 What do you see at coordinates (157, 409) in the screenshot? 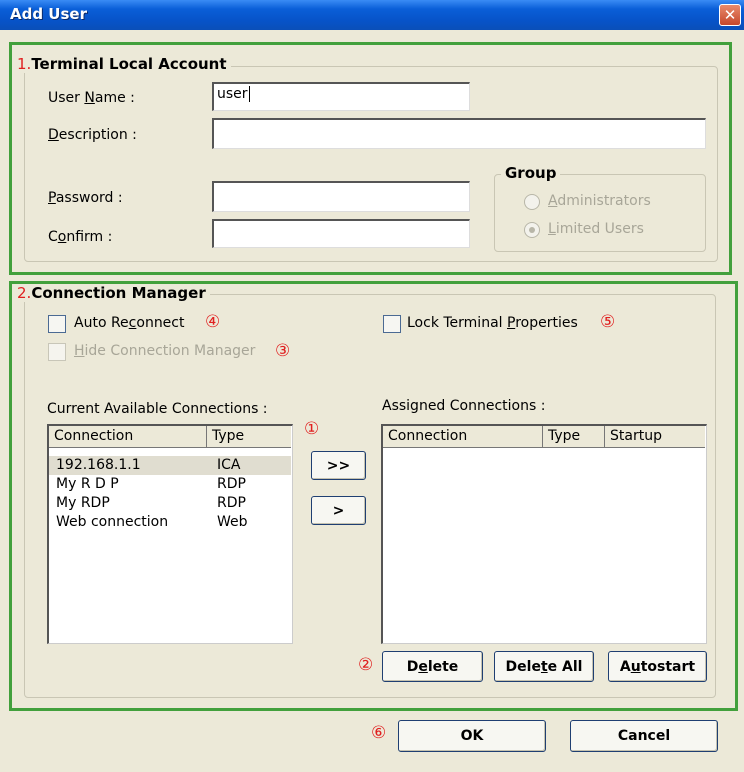
I see `available-connections-label: Current Available Connections :` at bounding box center [157, 409].